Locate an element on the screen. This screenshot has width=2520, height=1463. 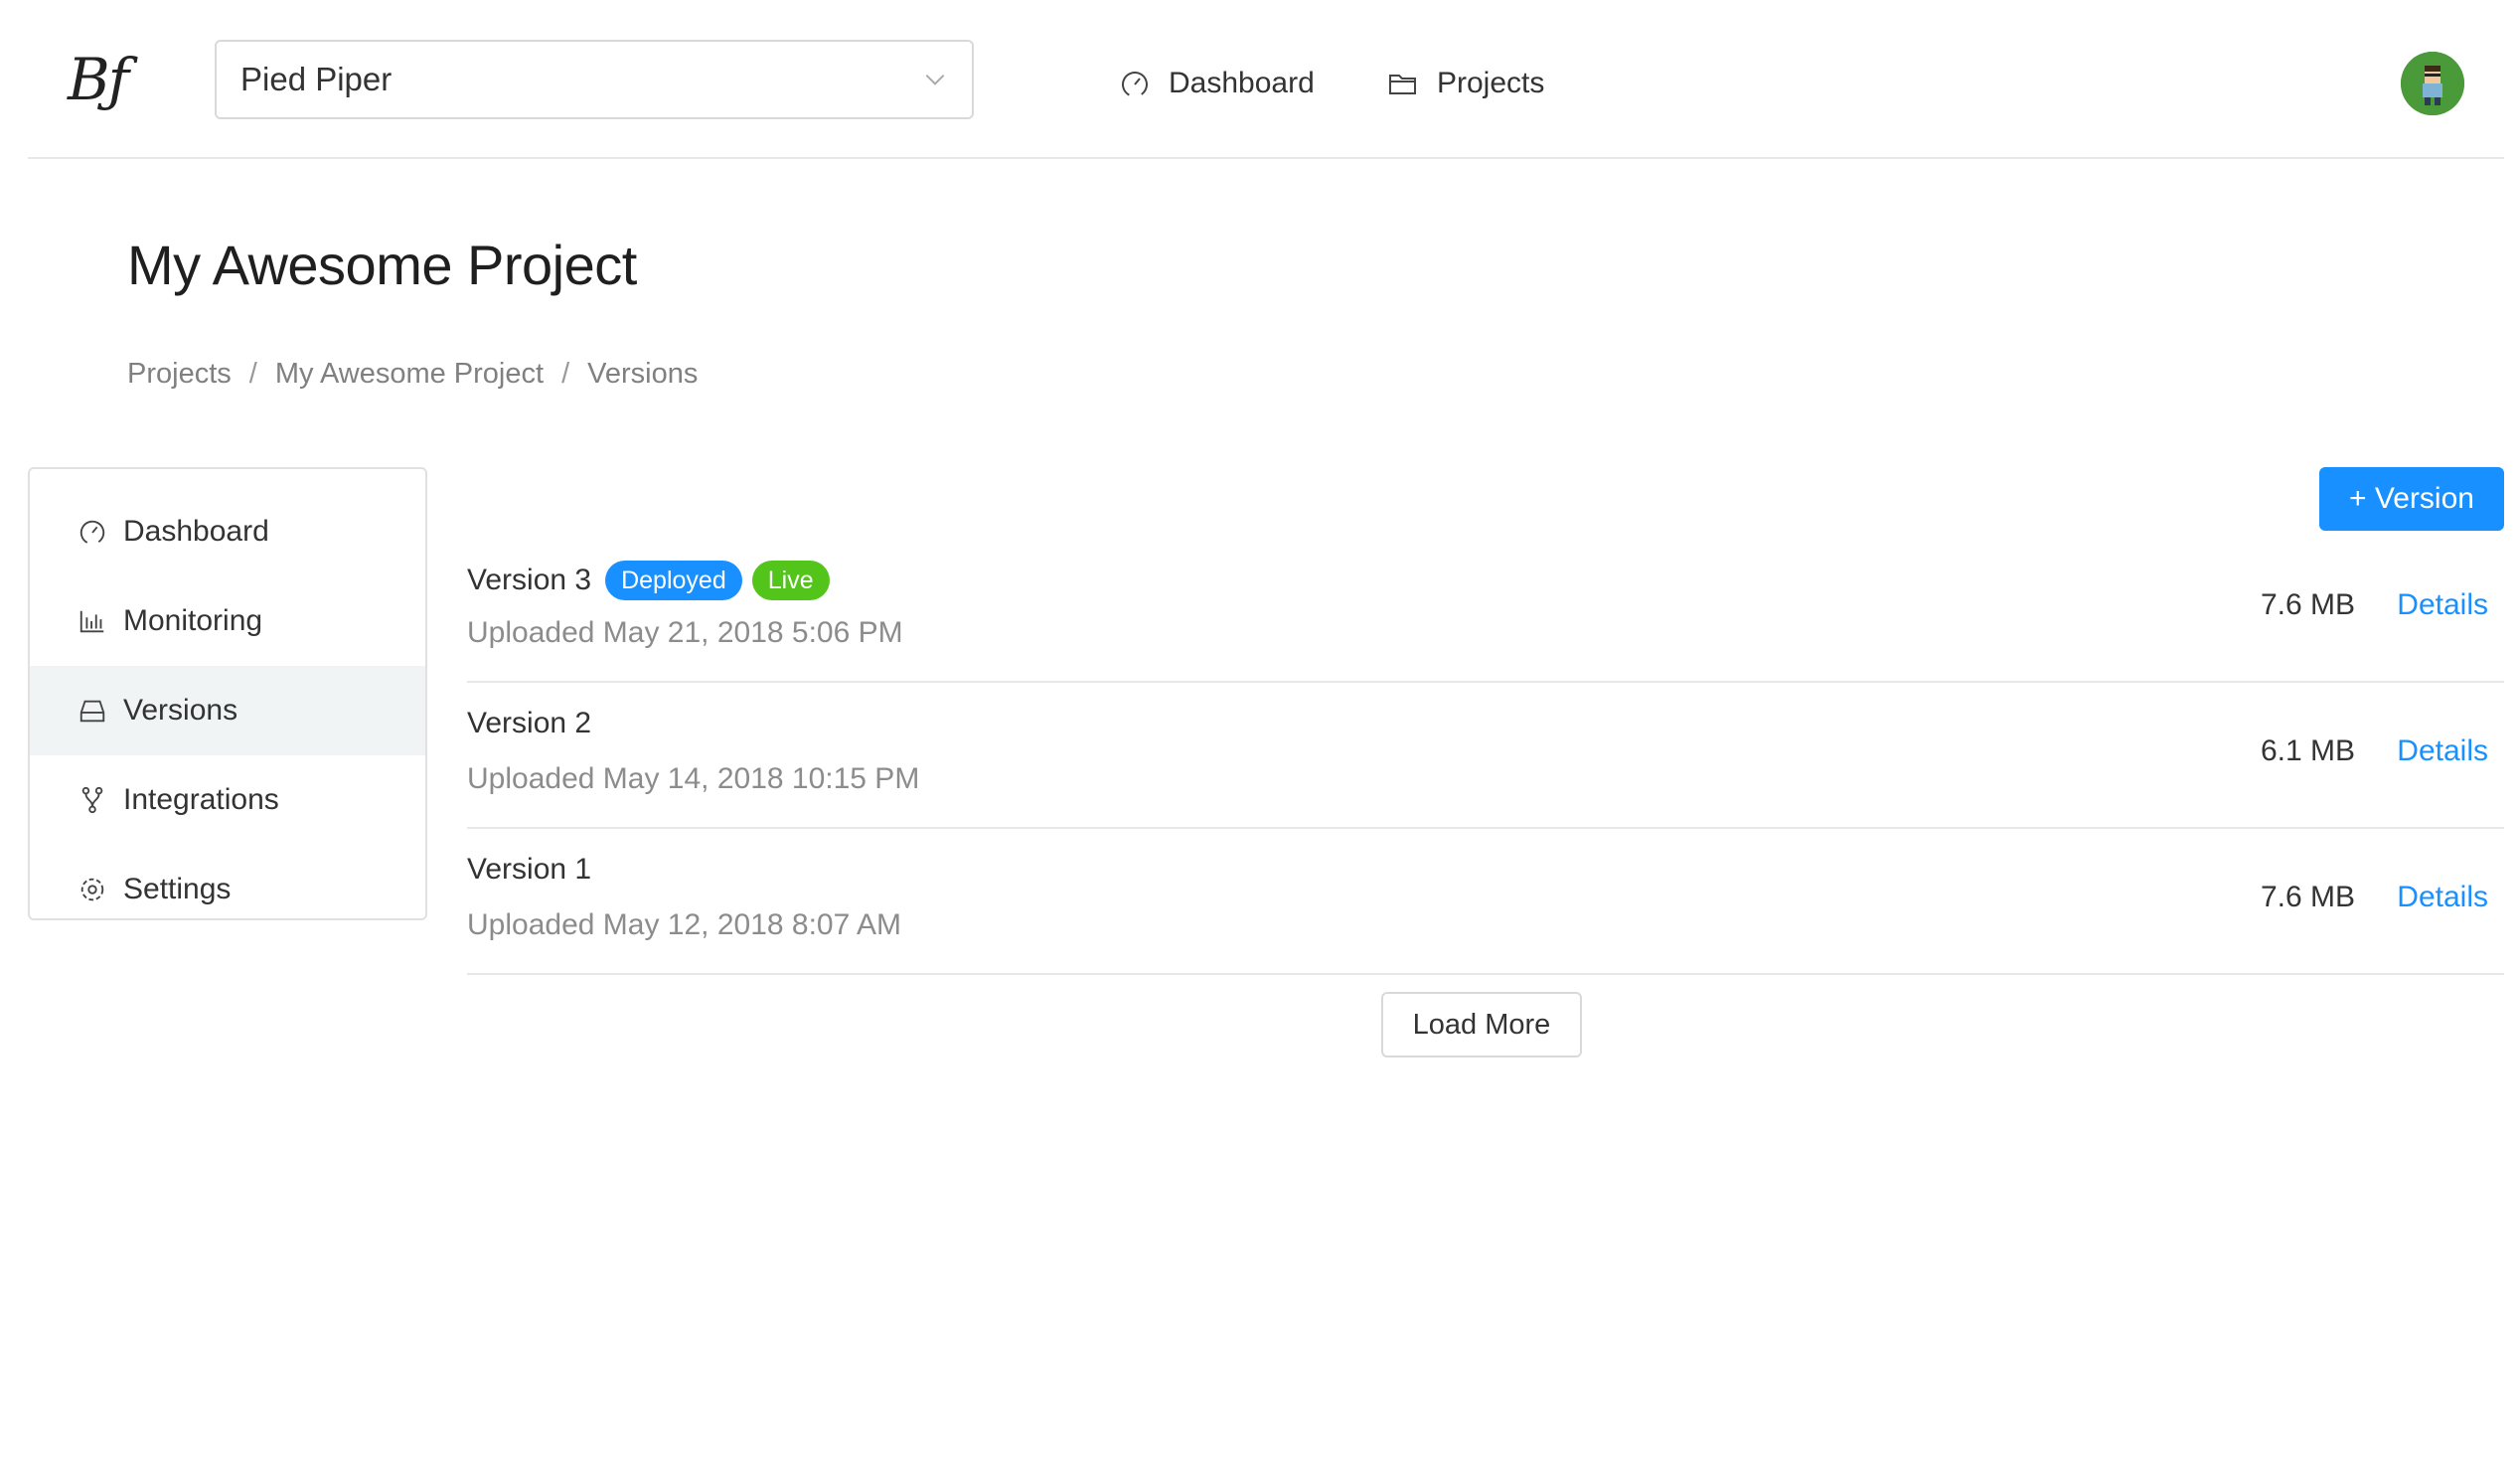
chevron-down-icon is located at coordinates (935, 79).